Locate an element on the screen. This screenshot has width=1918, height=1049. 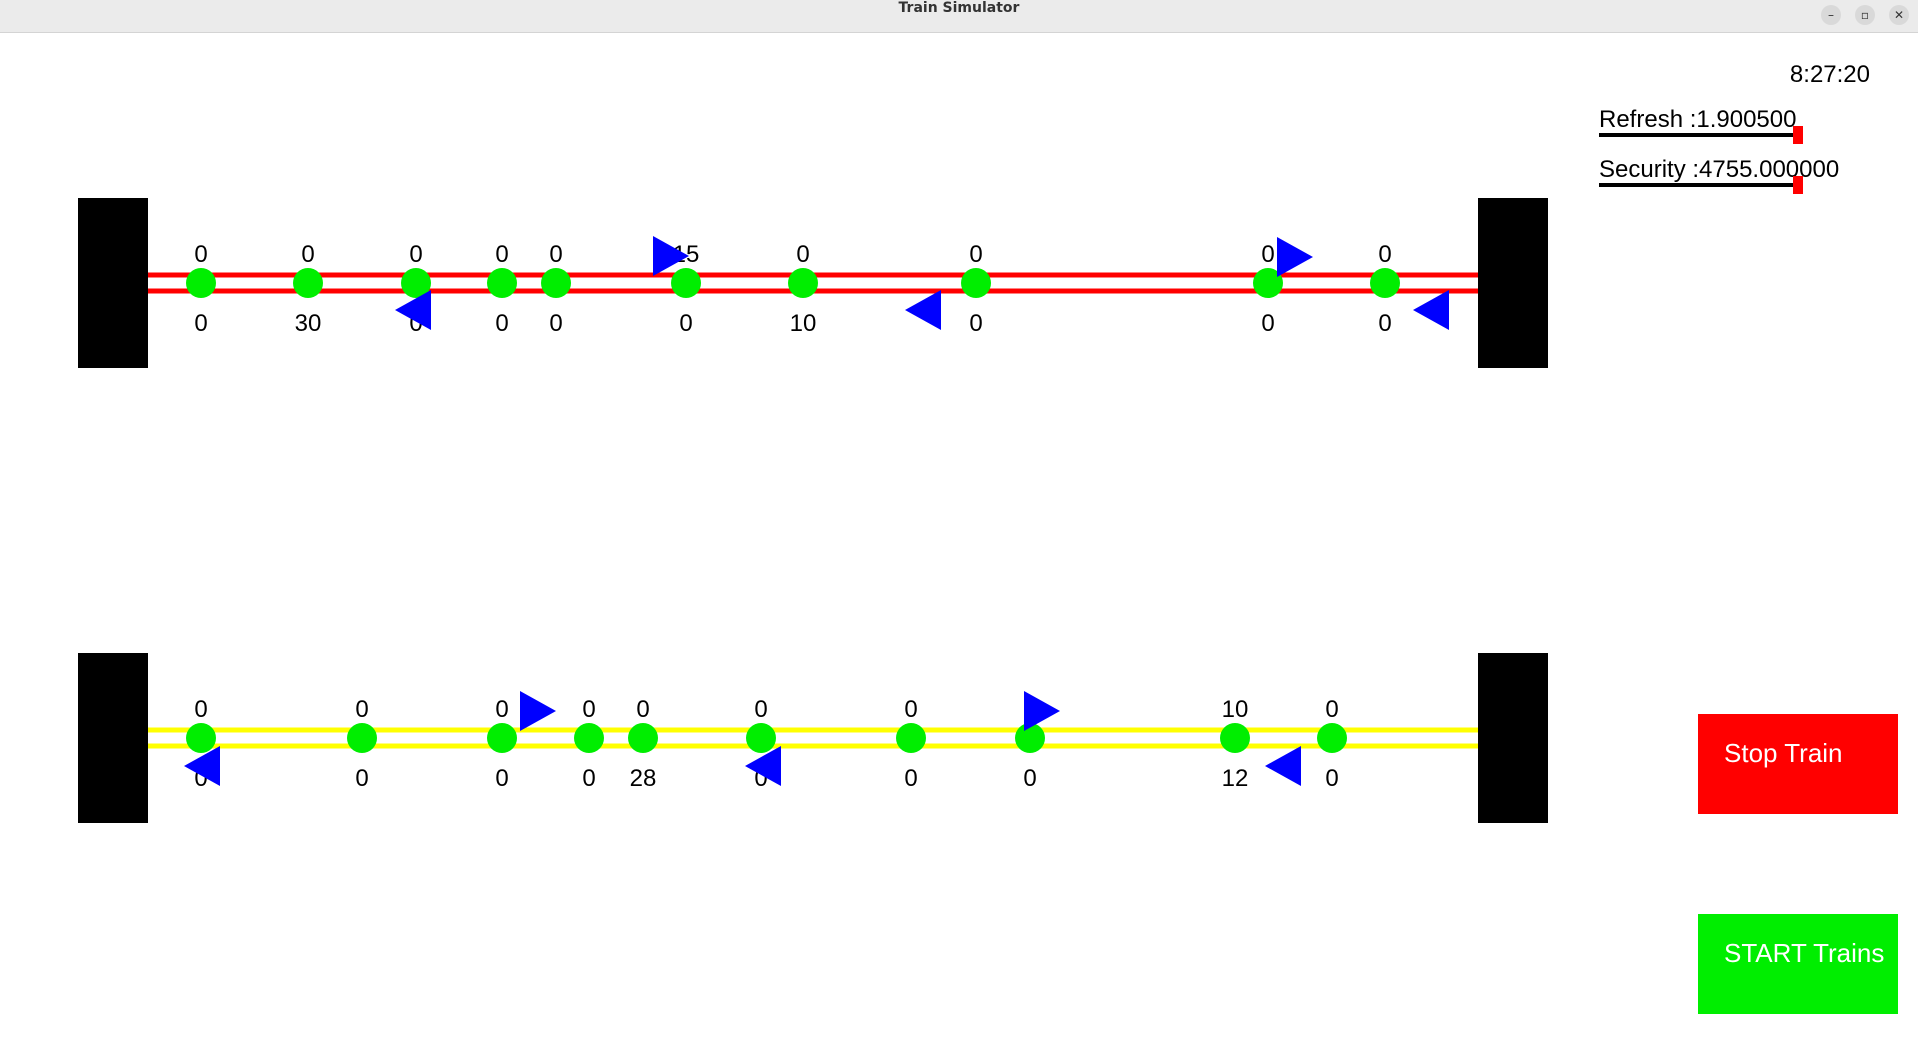
refresh-slider-track is located at coordinates (1697, 135).